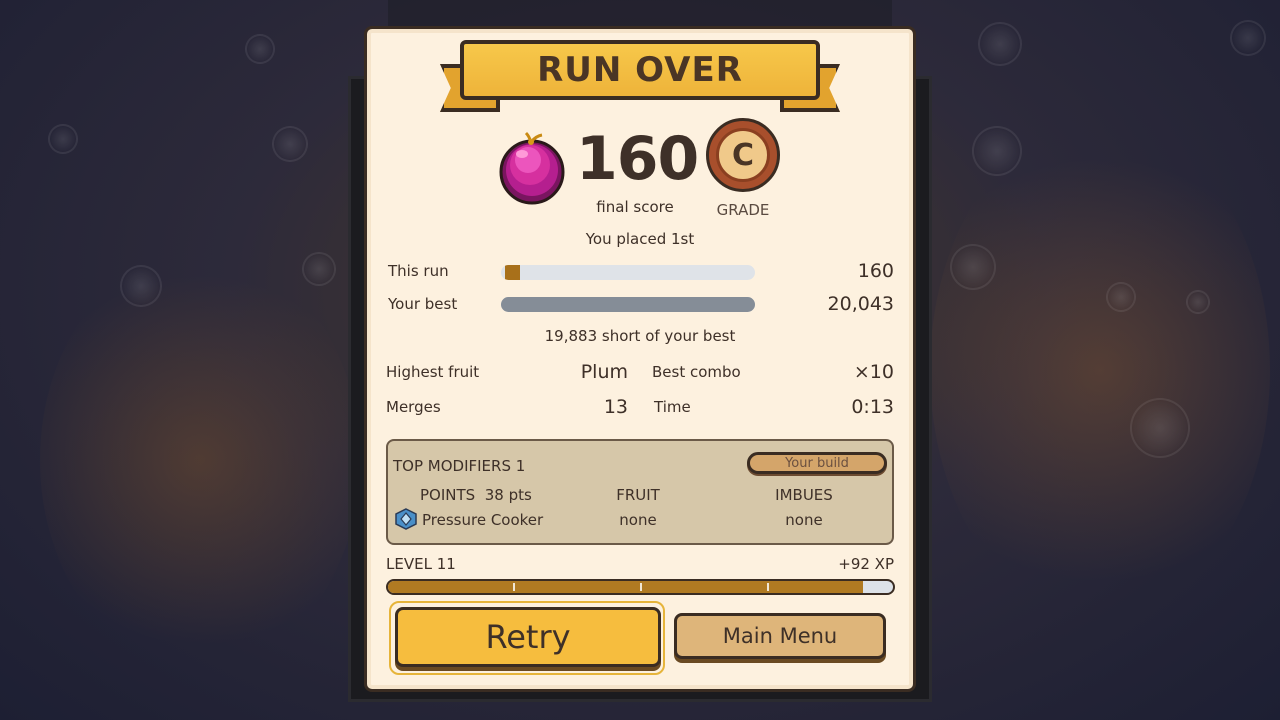  Describe the element at coordinates (512, 272) in the screenshot. I see `this-run-bar-fill` at that location.